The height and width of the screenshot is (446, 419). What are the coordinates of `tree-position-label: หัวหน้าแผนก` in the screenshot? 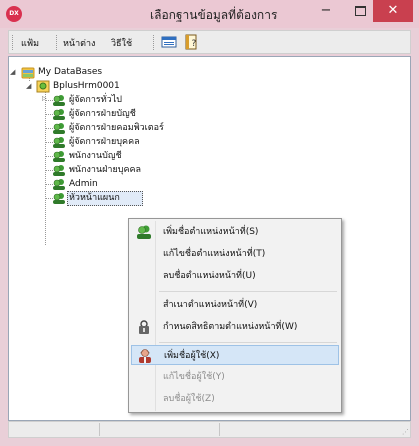 It's located at (94, 198).